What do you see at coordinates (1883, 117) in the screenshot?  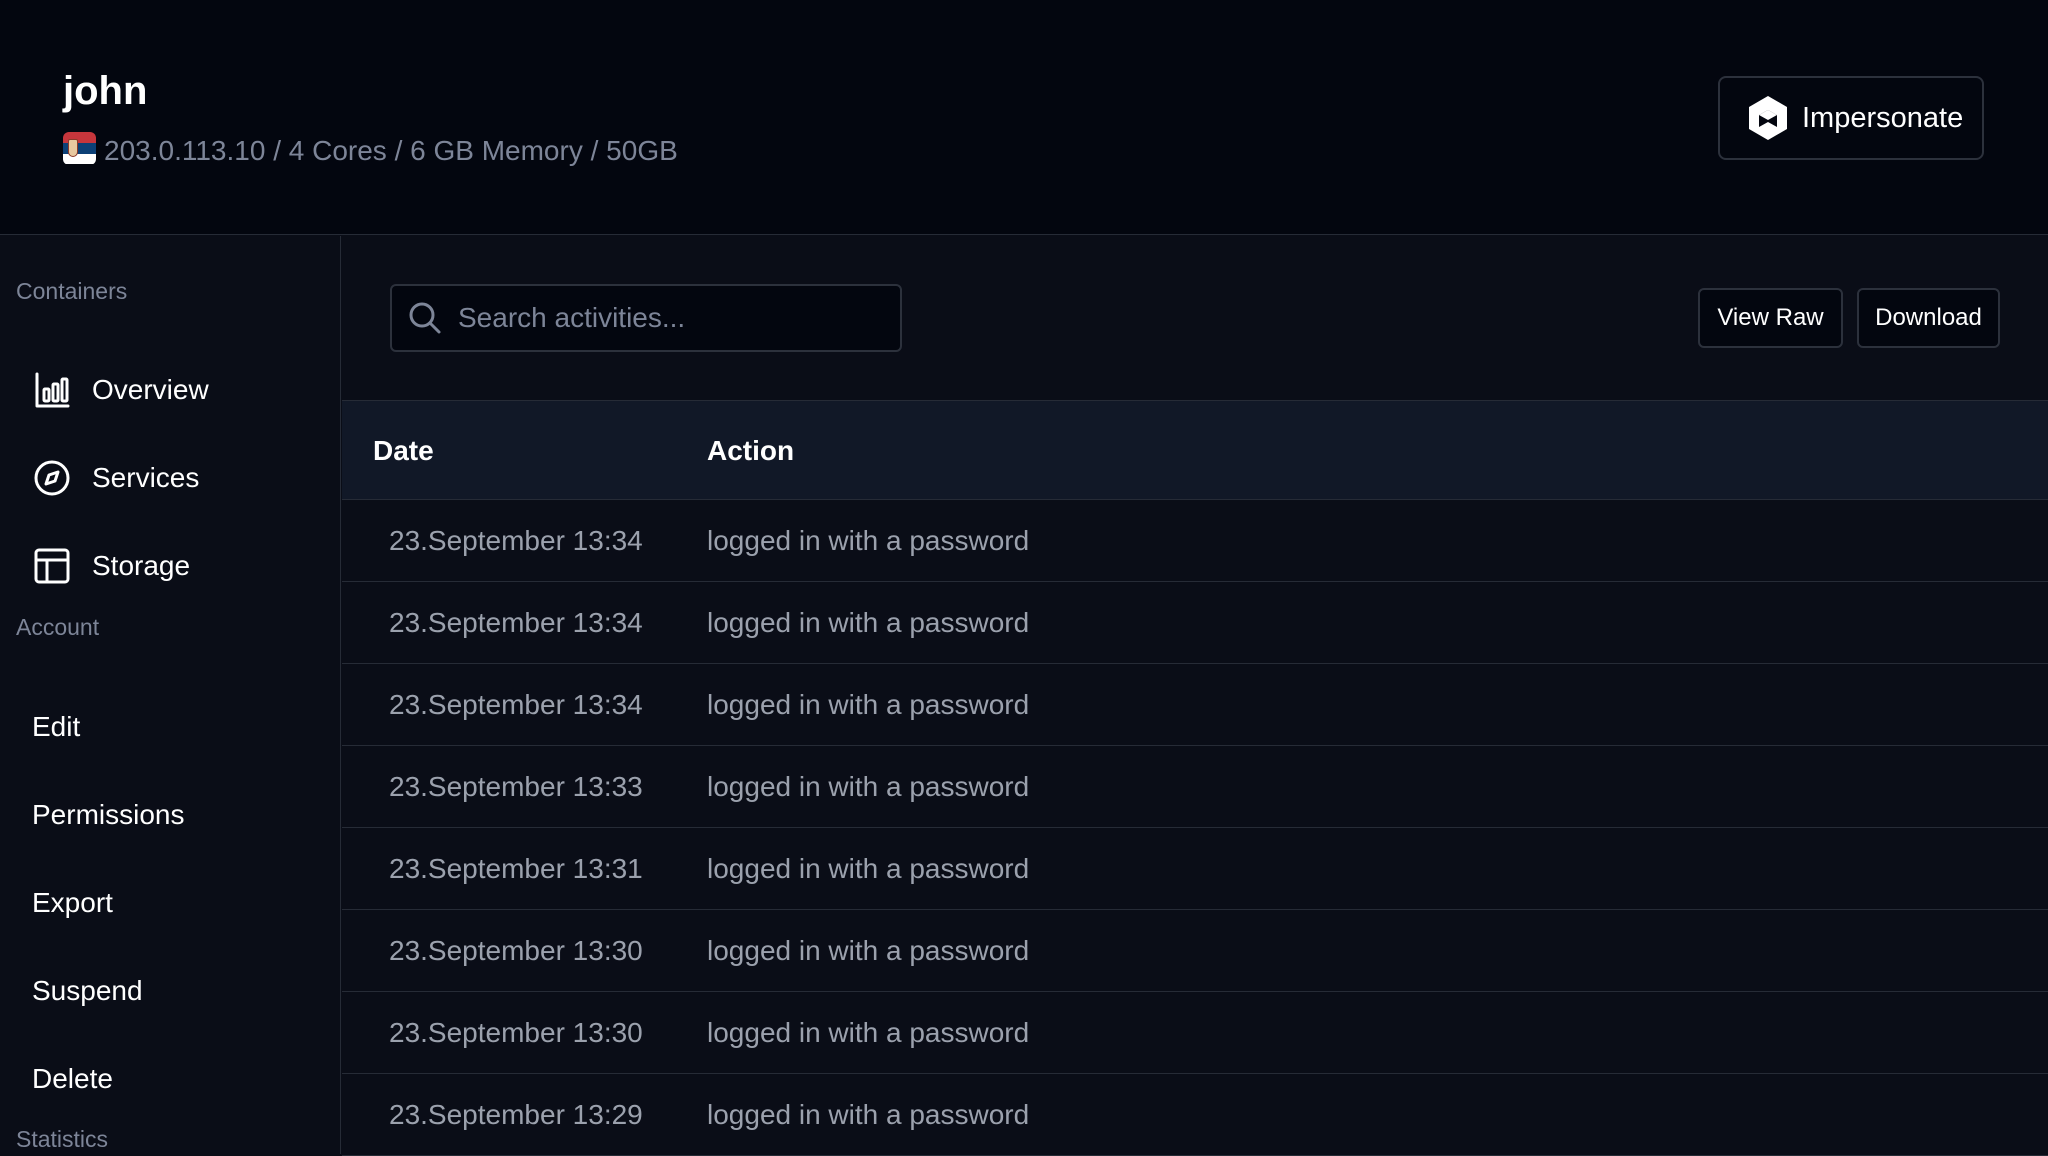 I see `impersonate-label: Impersonate` at bounding box center [1883, 117].